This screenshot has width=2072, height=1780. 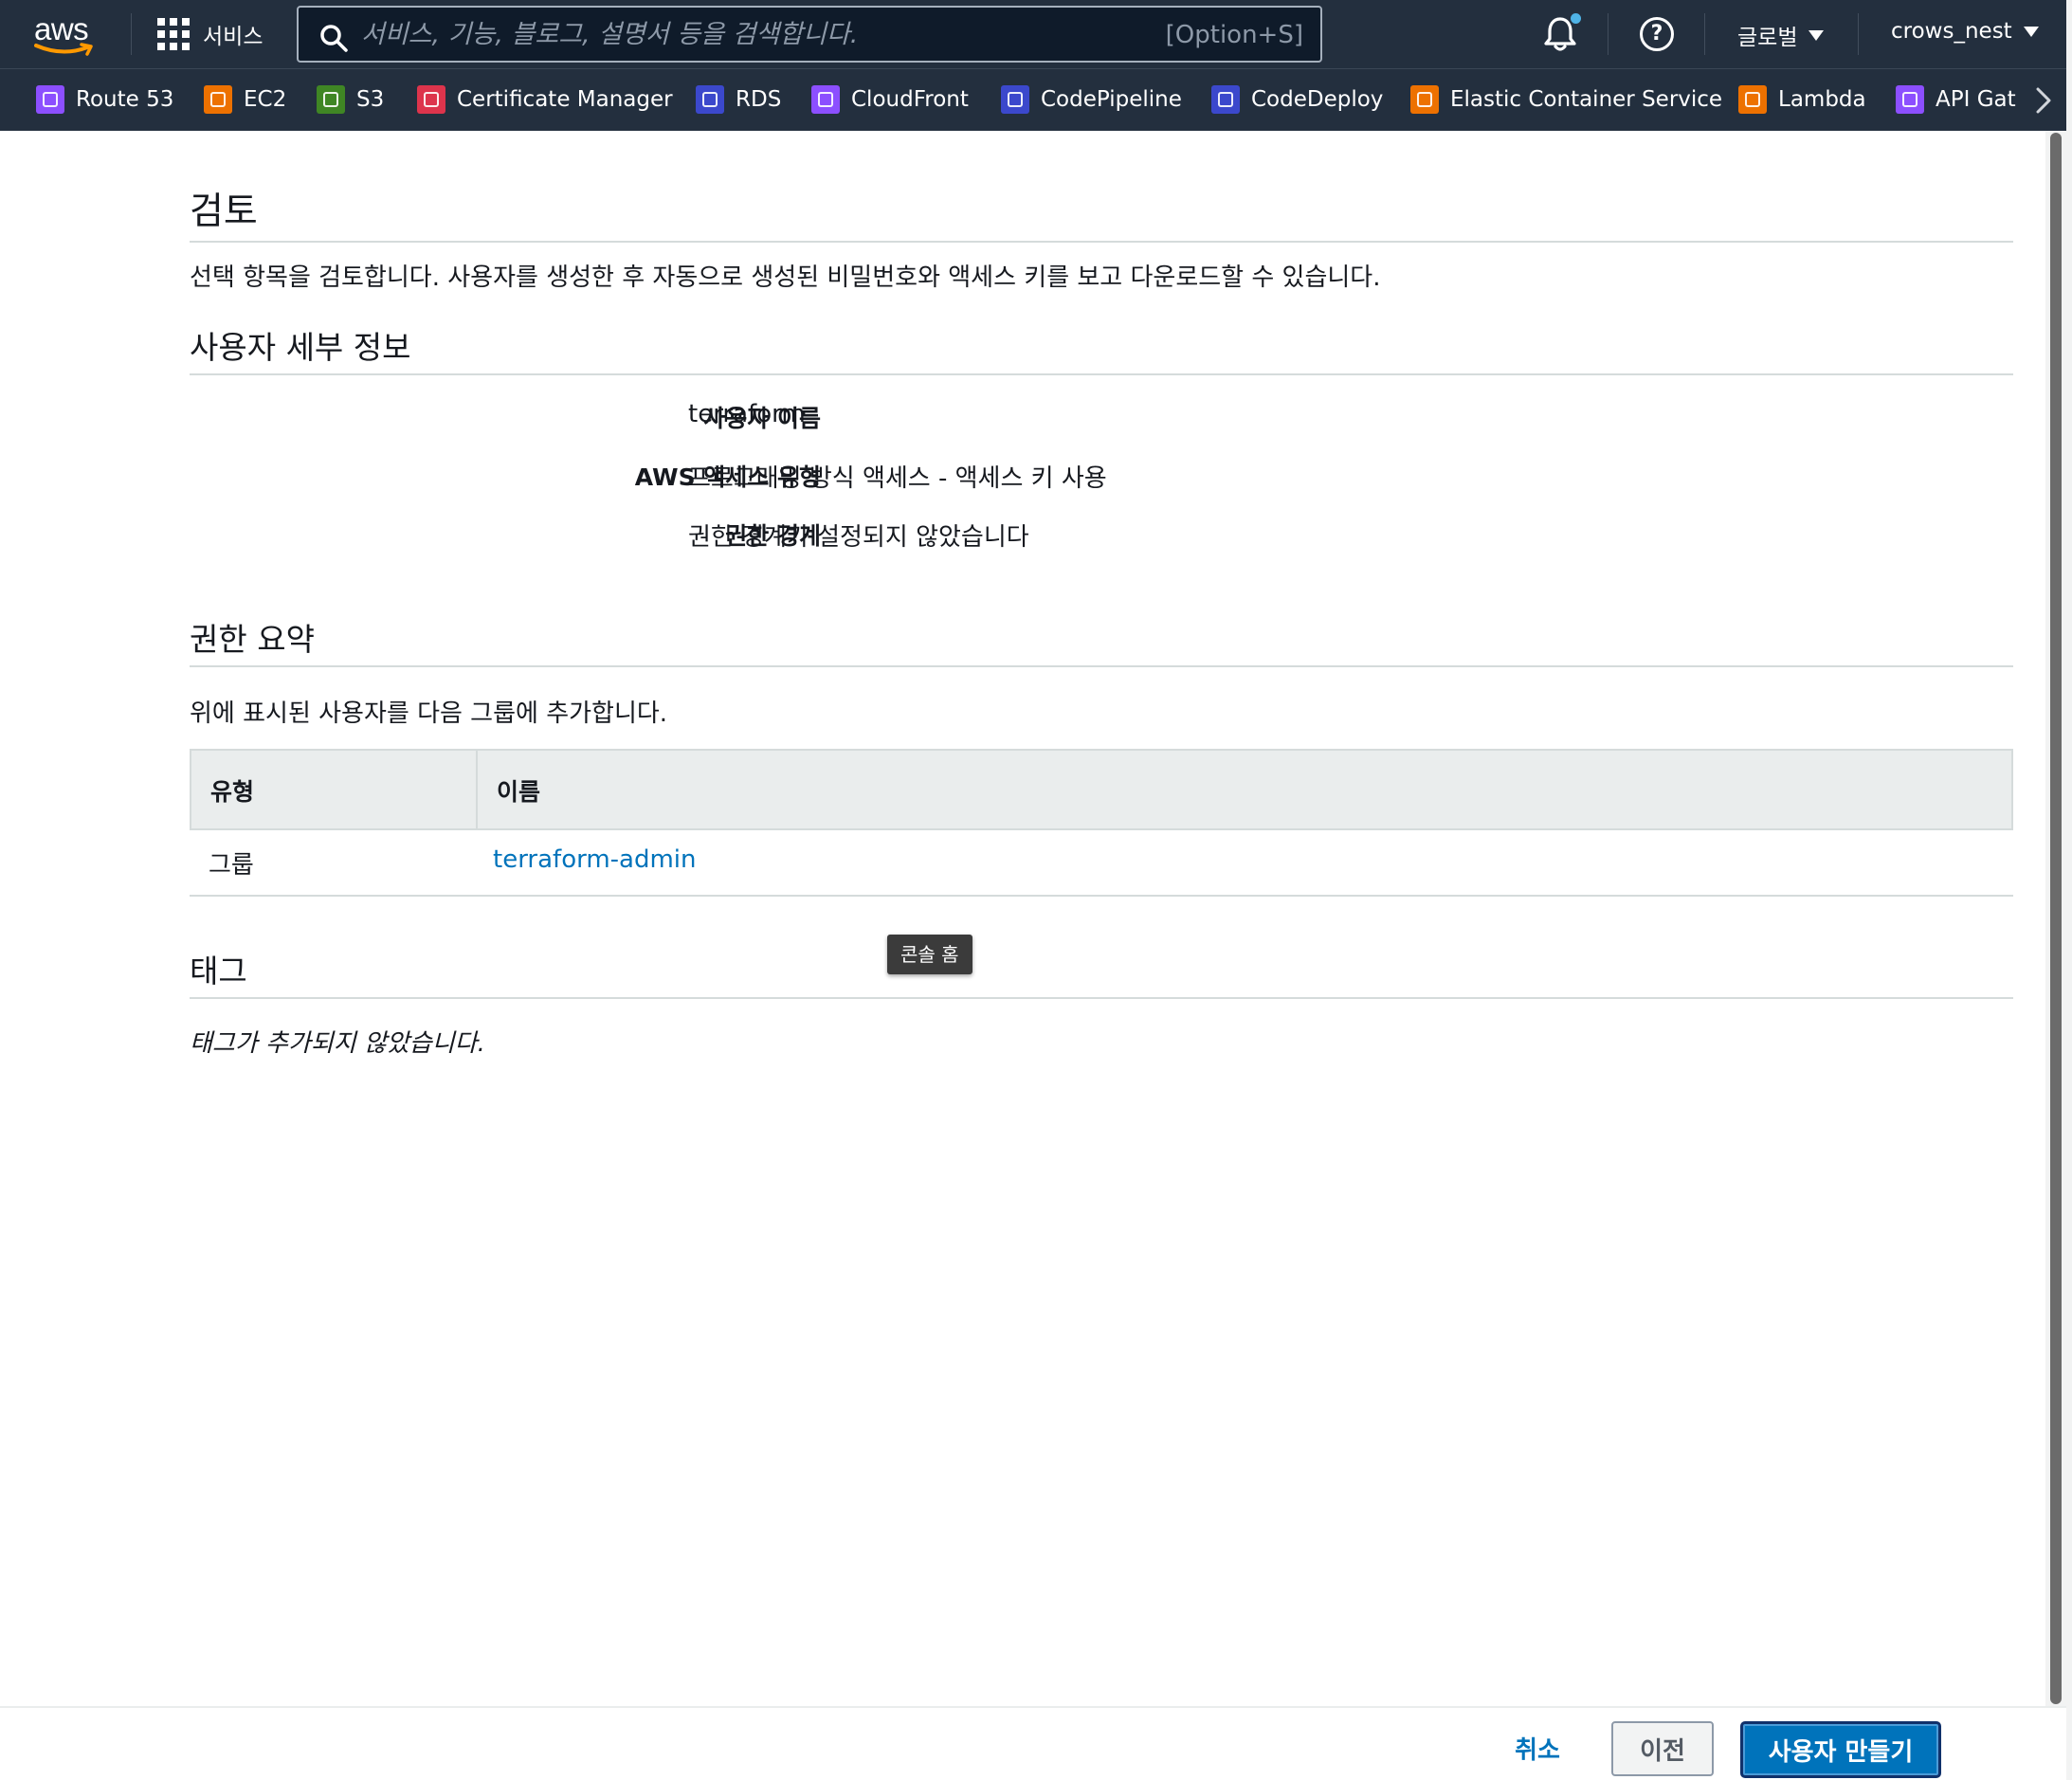 I want to click on favorite-codepipeline: CodePipeline, so click(x=1091, y=99).